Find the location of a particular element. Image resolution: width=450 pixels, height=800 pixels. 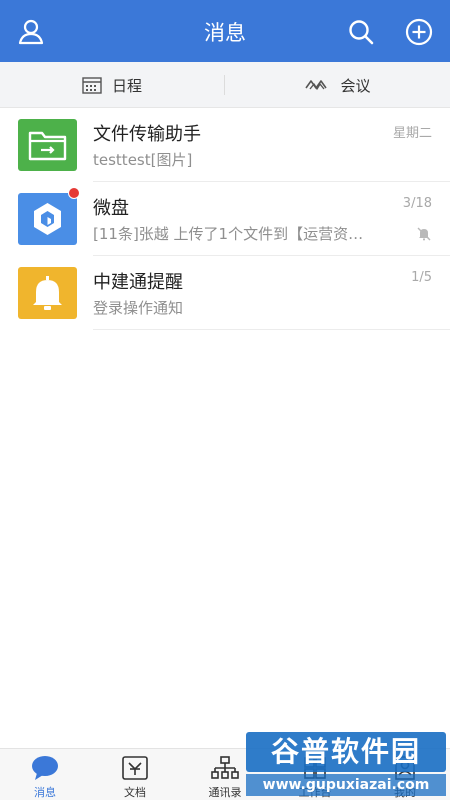

tab-documents: 文档 is located at coordinates (135, 774).